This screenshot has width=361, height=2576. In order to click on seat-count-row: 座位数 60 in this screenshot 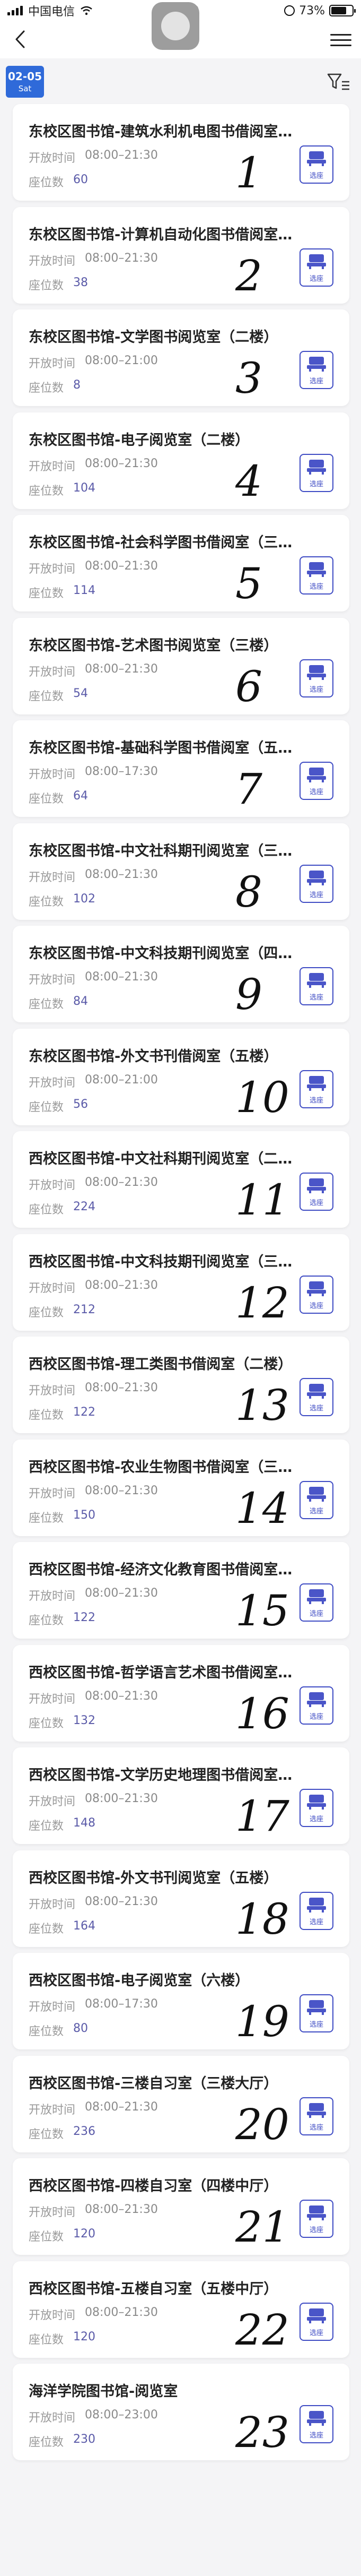, I will do `click(58, 182)`.